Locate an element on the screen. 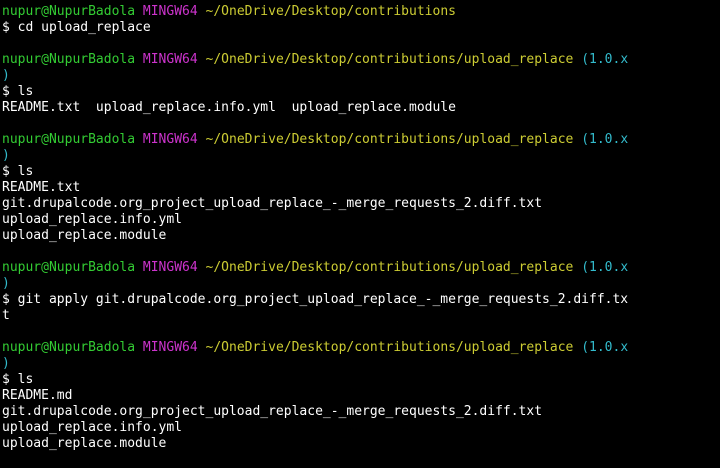 The image size is (720, 468). output-line-text: README.txt is located at coordinates (41, 187).